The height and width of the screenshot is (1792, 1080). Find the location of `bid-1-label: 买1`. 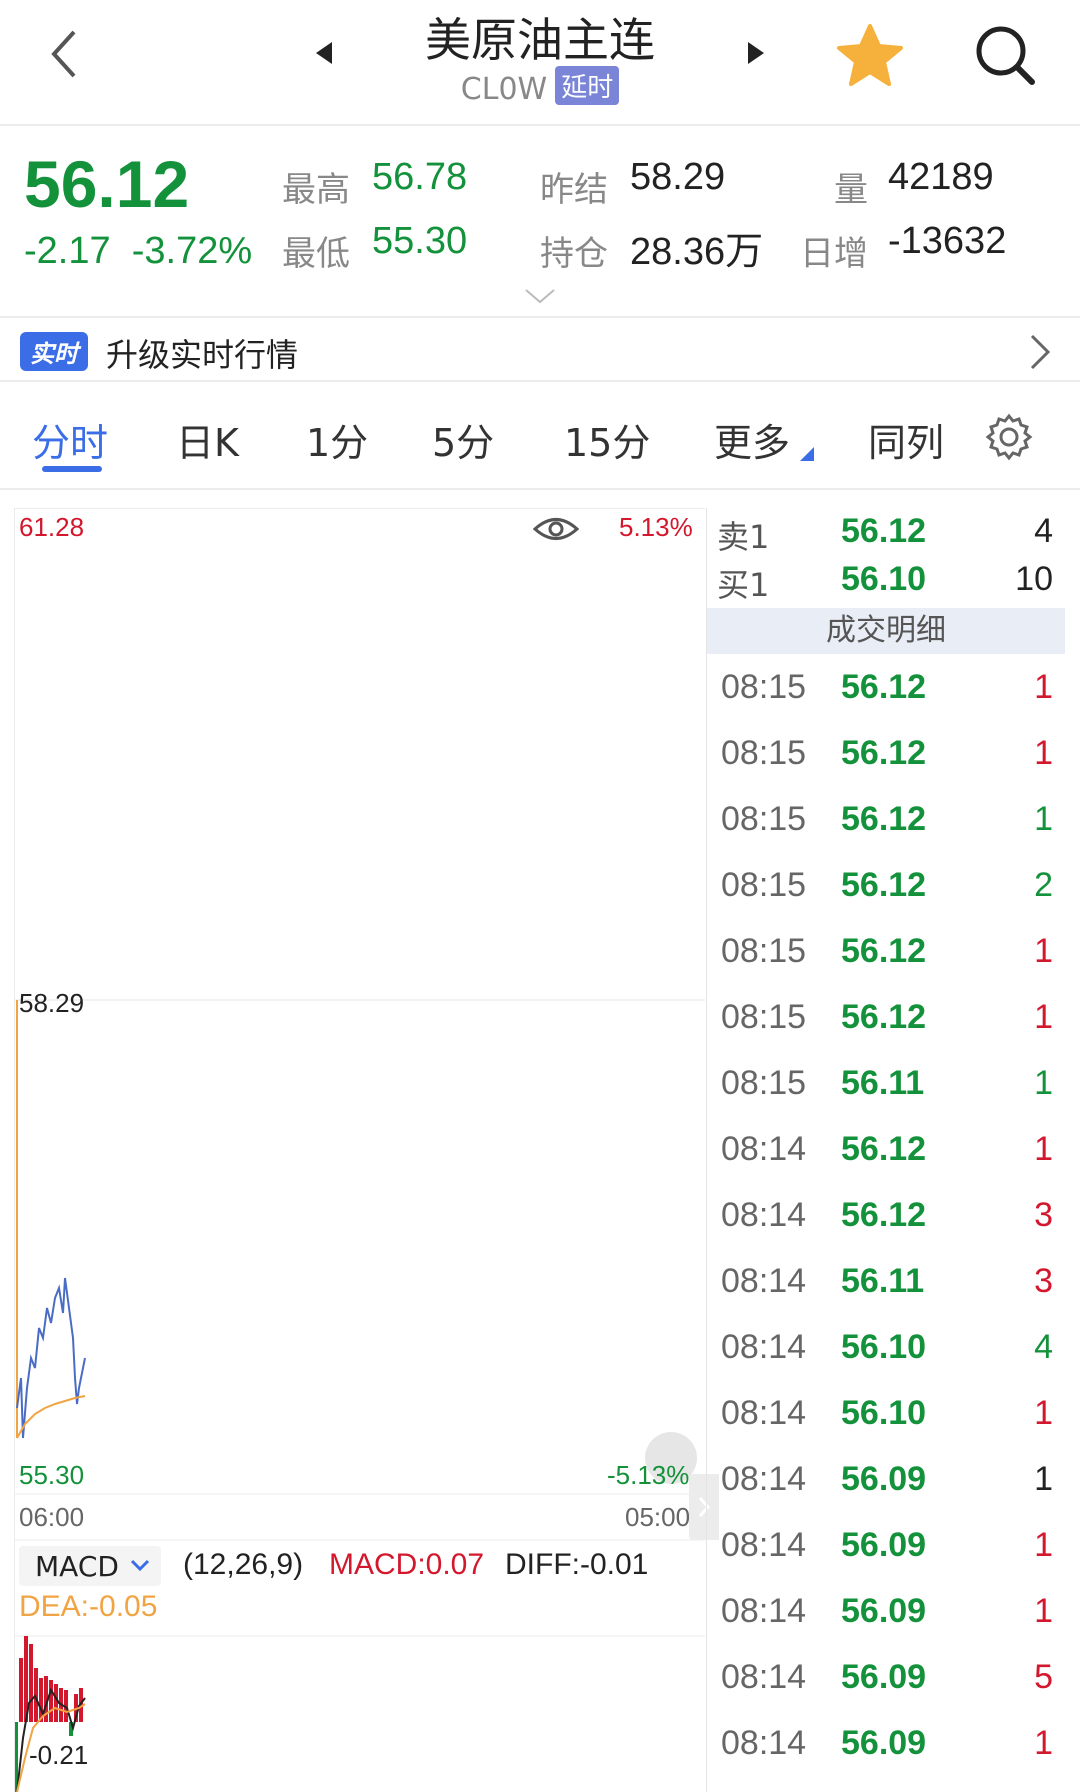

bid-1-label: 买1 is located at coordinates (743, 585).